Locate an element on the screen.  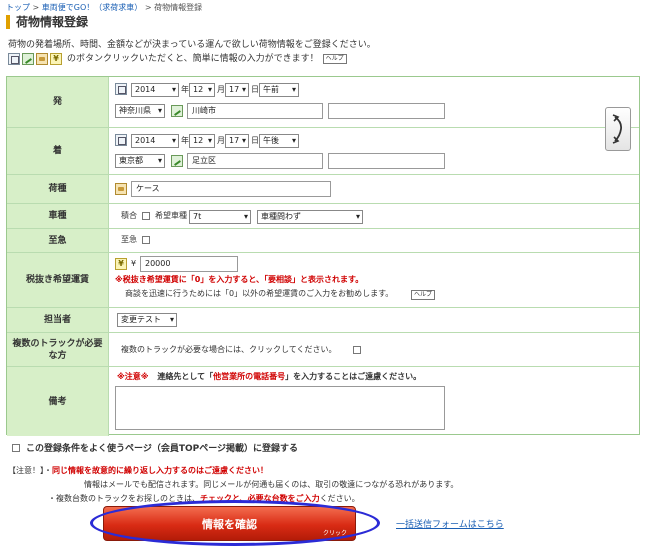
fare-note-red: ※税抜き希望運賃に「0」を入力すると、「要相談」と表示されます。 is located at coordinates (239, 279).